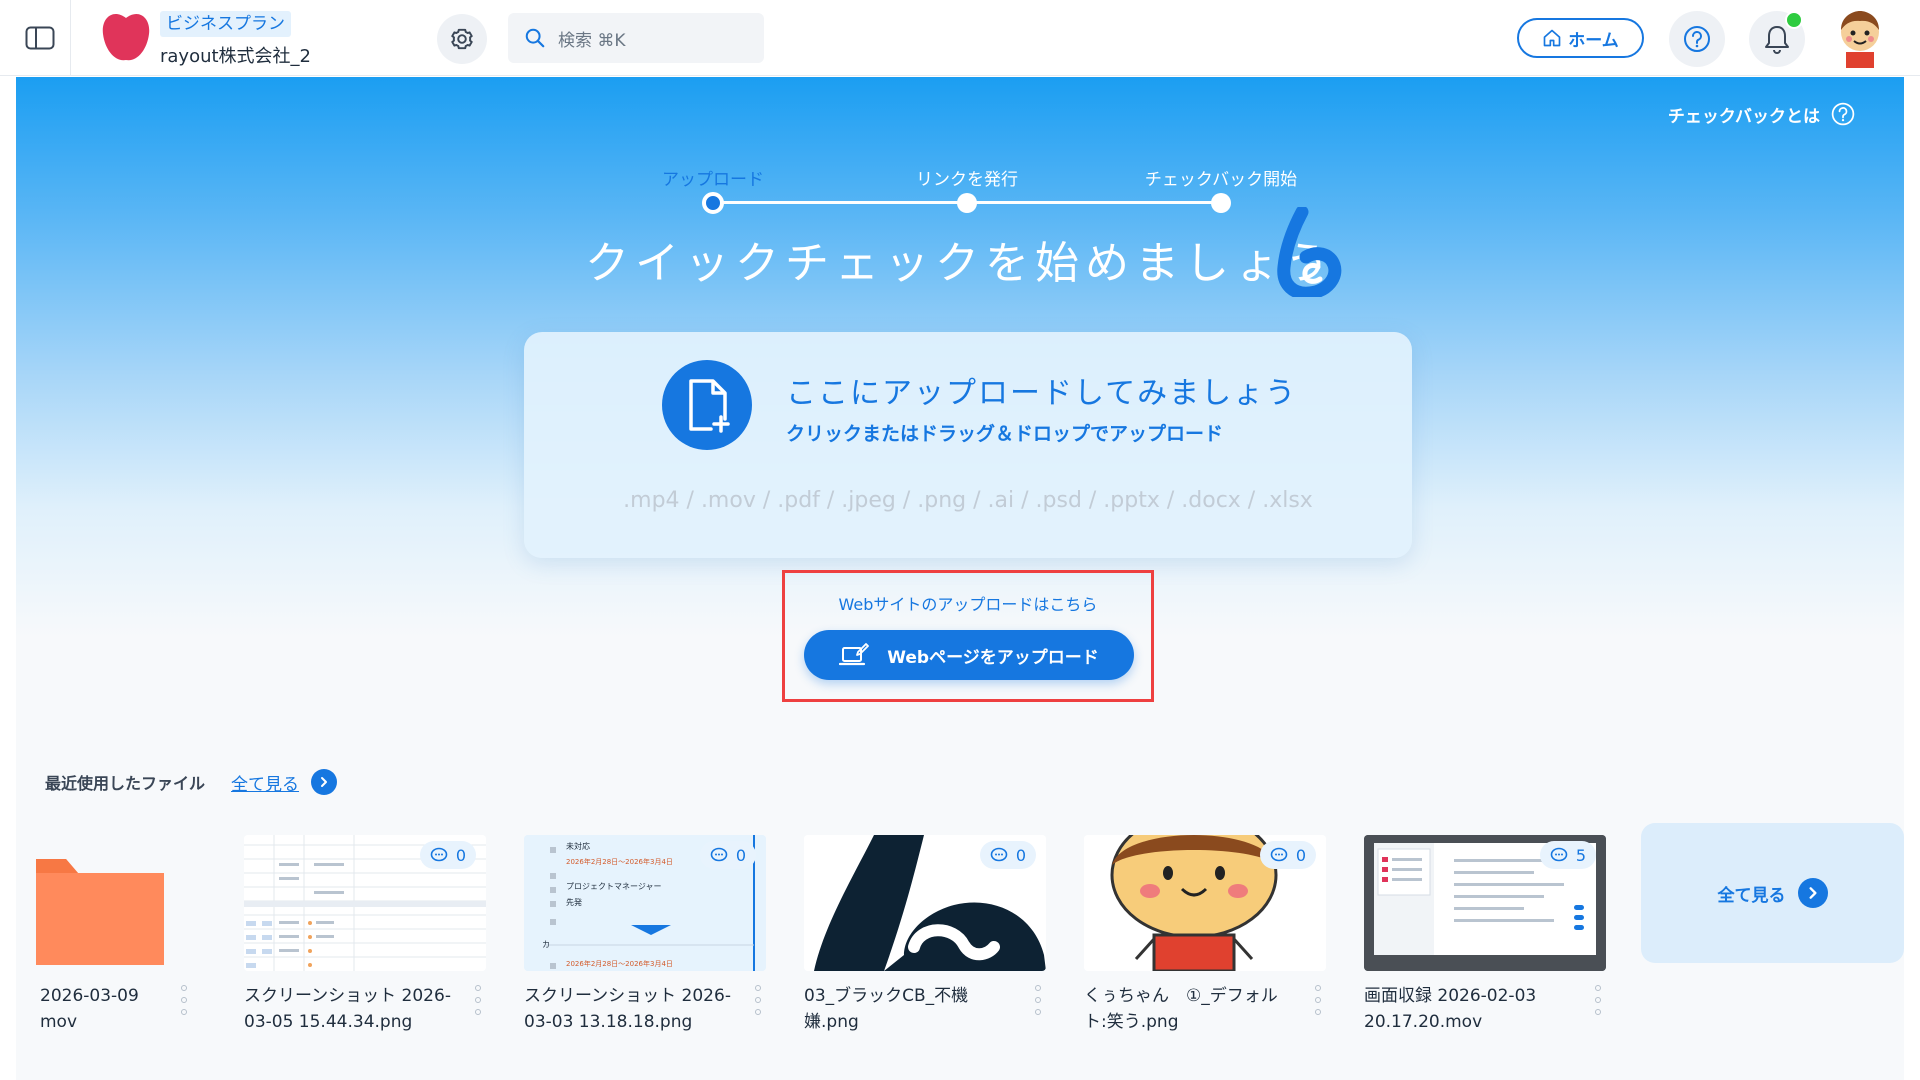 This screenshot has height=1080, width=1920. I want to click on search-input: 検索 ⌘K, so click(636, 38).